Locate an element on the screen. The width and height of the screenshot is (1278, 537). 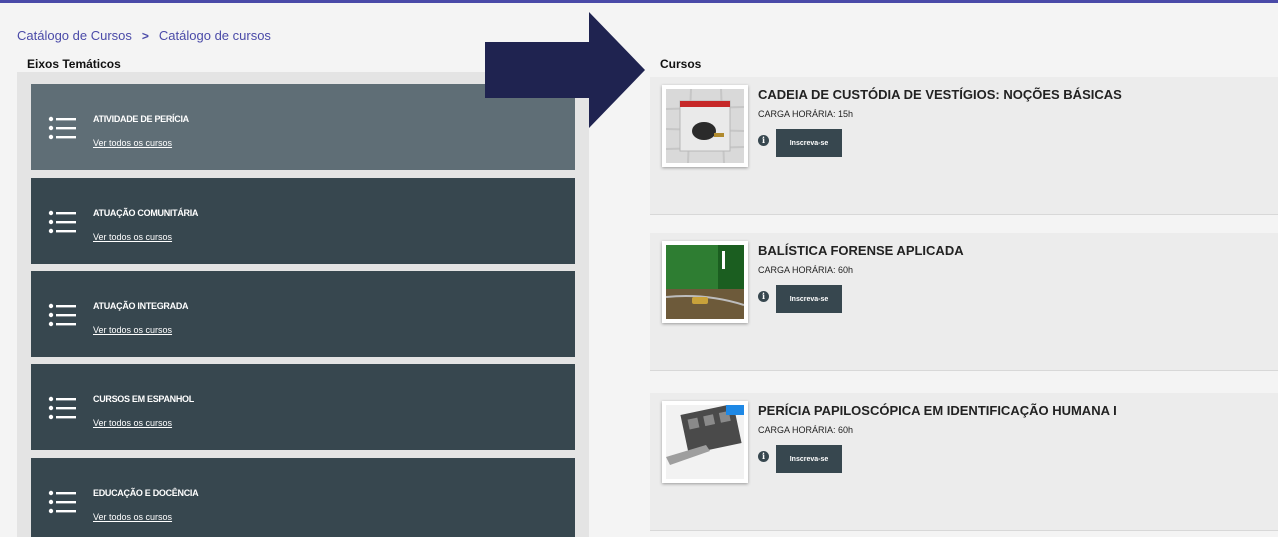
axis-title: EDUCAÇÃO E DOCÊNCIA is located at coordinates (146, 493).